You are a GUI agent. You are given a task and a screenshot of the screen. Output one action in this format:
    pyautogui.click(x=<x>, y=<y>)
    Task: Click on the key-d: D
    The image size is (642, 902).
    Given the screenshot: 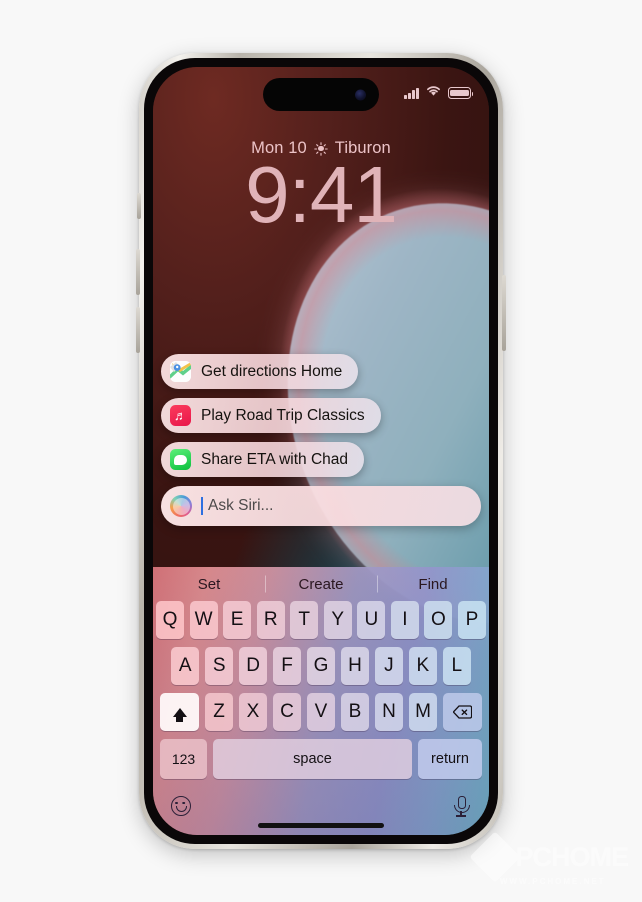 What is the action you would take?
    pyautogui.click(x=253, y=666)
    